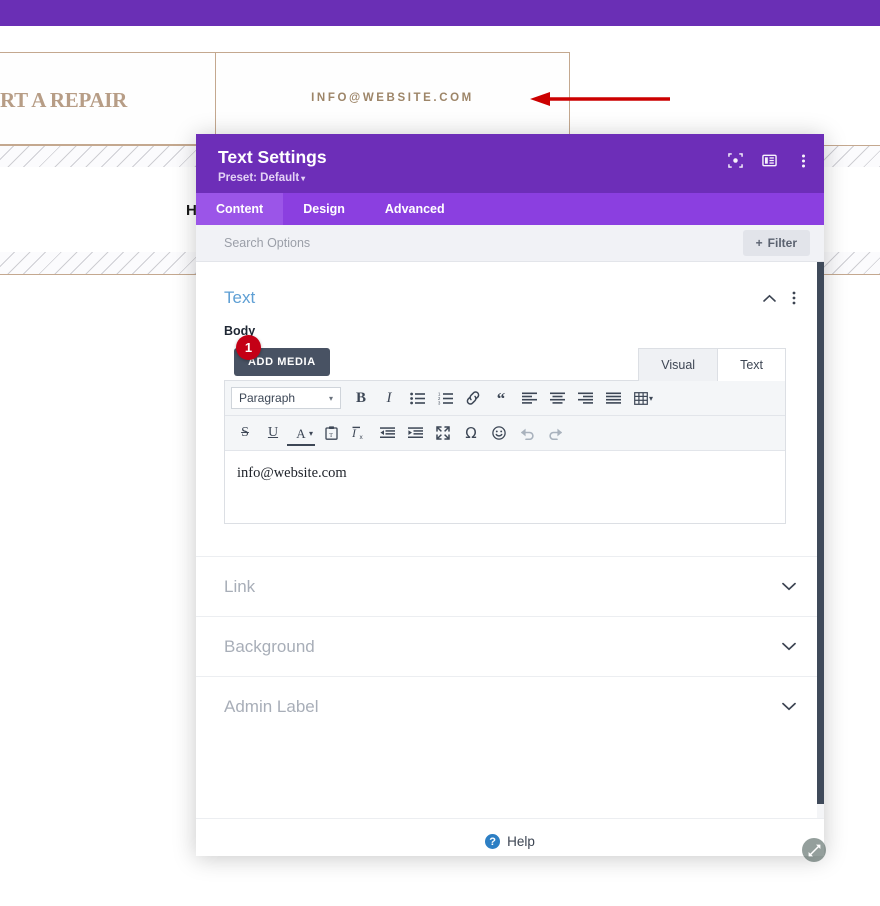  I want to click on nav-email-label: INFO@WEBSITE.COM, so click(392, 98).